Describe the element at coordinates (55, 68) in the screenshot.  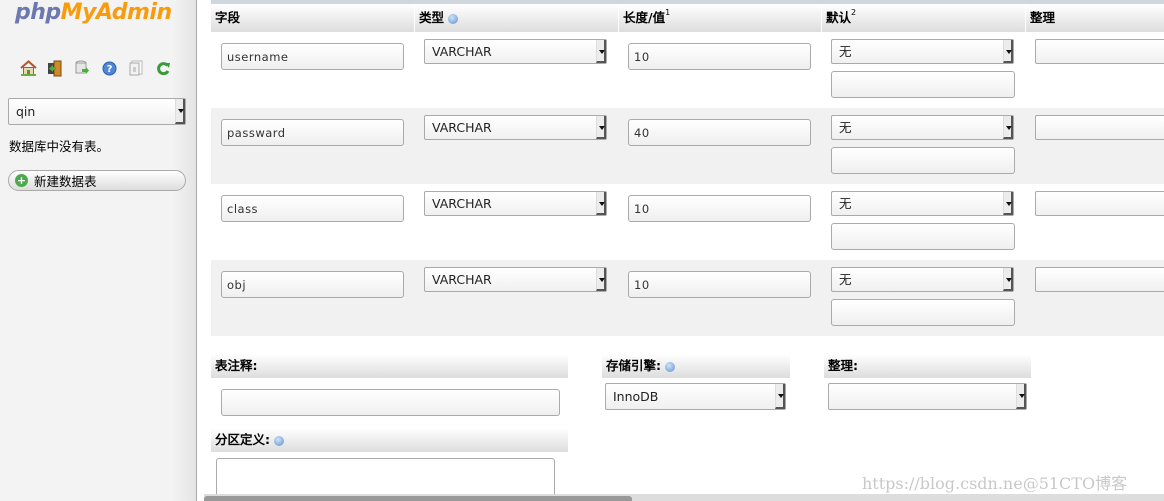
I see `logout-icon` at that location.